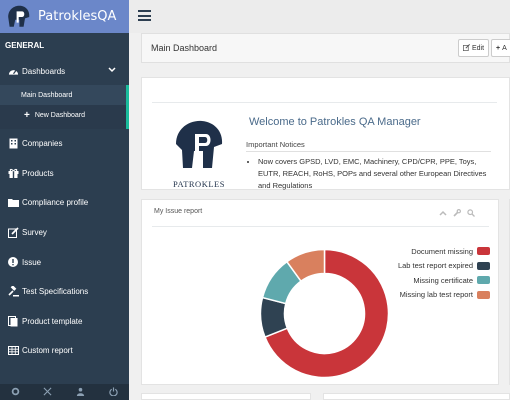 The image size is (510, 400). I want to click on logo-text: PATROKLES, so click(199, 184).